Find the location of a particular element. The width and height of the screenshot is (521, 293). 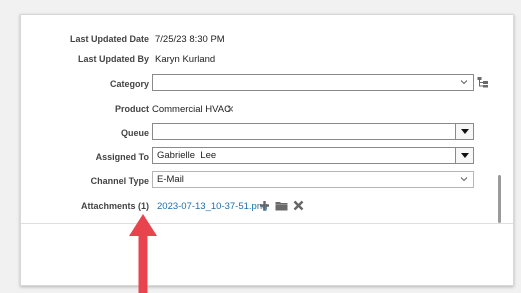

last-updated-date-value: 7/25/23 8:30 PM is located at coordinates (190, 39).